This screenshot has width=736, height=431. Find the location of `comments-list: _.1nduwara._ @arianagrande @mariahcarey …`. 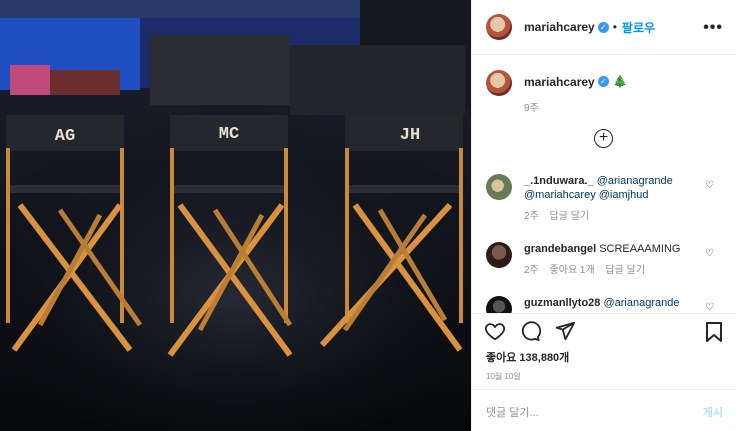

comments-list: _.1nduwara._ @arianagrande @mariahcarey … is located at coordinates (604, 236).